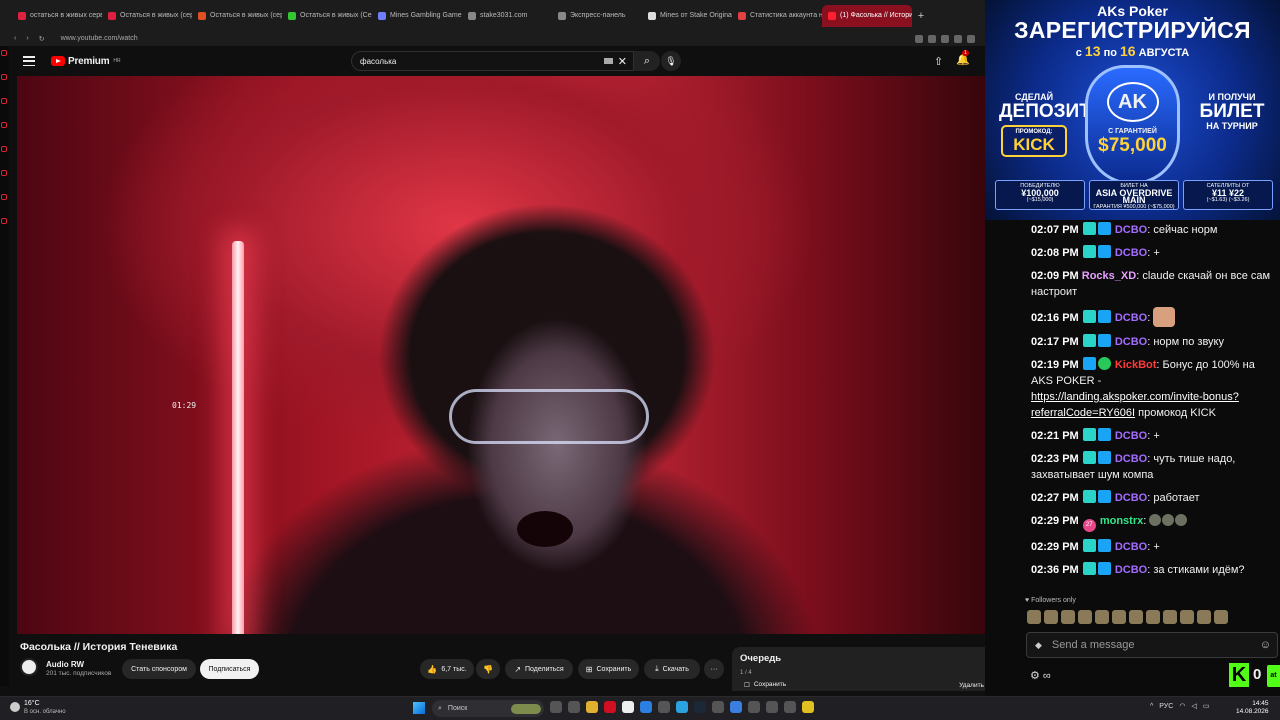 The width and height of the screenshot is (1280, 720). I want to click on tray-chevron-icon: ^, so click(1151, 706).